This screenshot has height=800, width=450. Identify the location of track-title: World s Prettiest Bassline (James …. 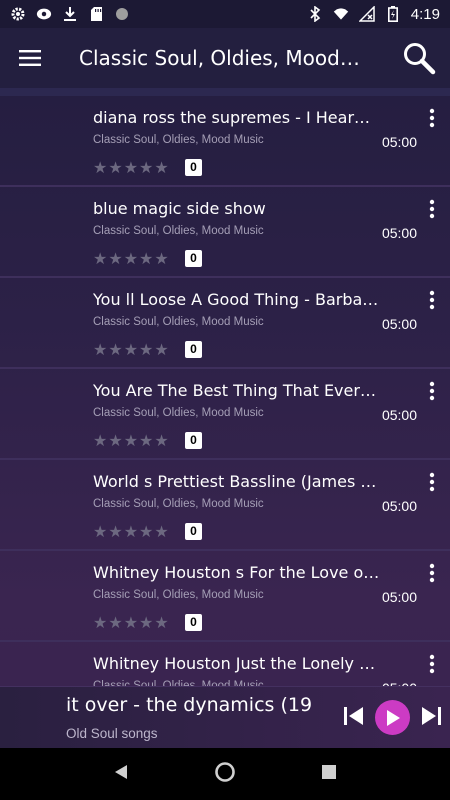
(235, 481).